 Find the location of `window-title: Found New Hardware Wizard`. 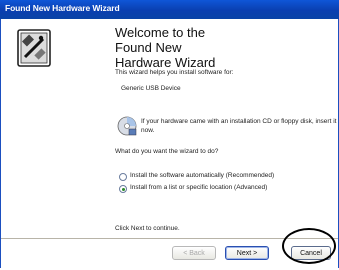

window-title: Found New Hardware Wizard is located at coordinates (62, 8).